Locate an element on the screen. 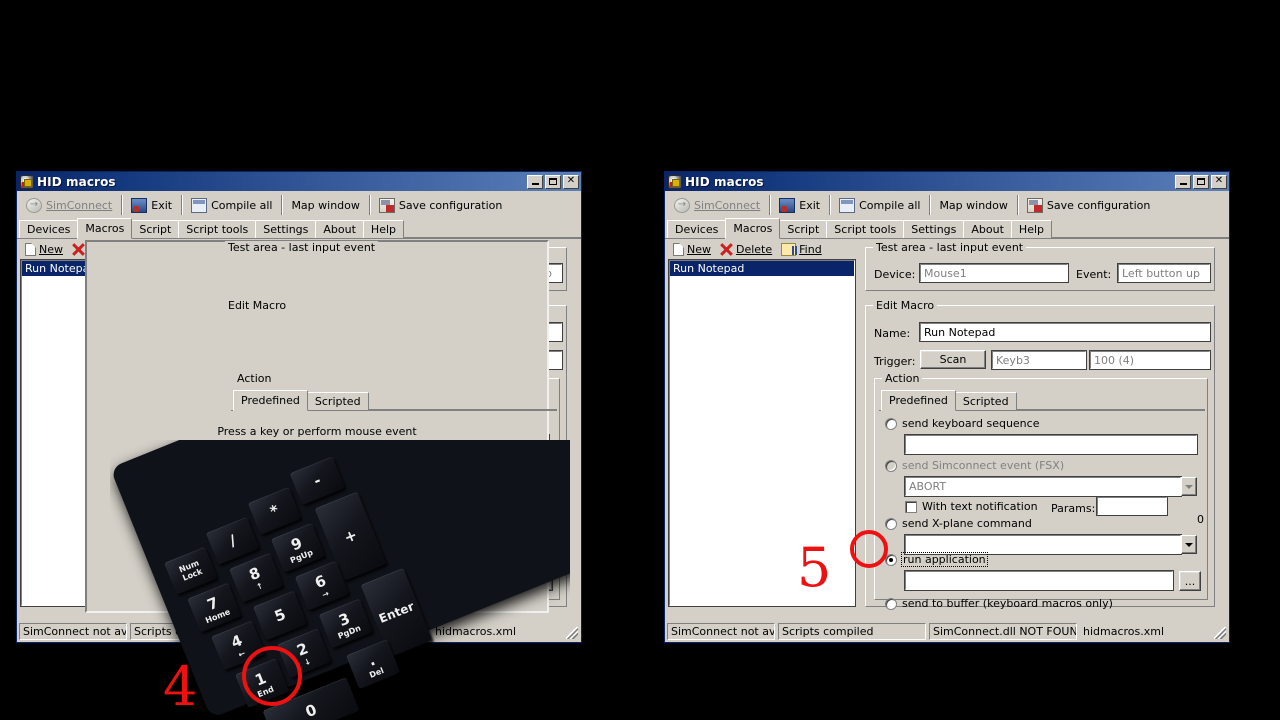 Image resolution: width=1280 pixels, height=720 pixels. delete-x-icon is located at coordinates (78, 249).